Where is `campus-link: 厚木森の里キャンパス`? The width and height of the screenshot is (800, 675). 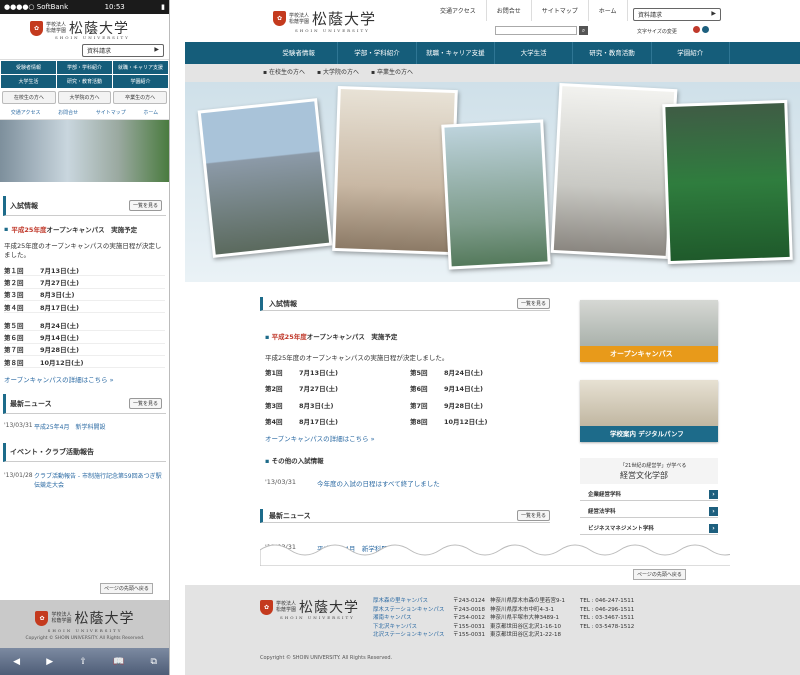
campus-link: 厚木森の里キャンパス is located at coordinates (400, 601).